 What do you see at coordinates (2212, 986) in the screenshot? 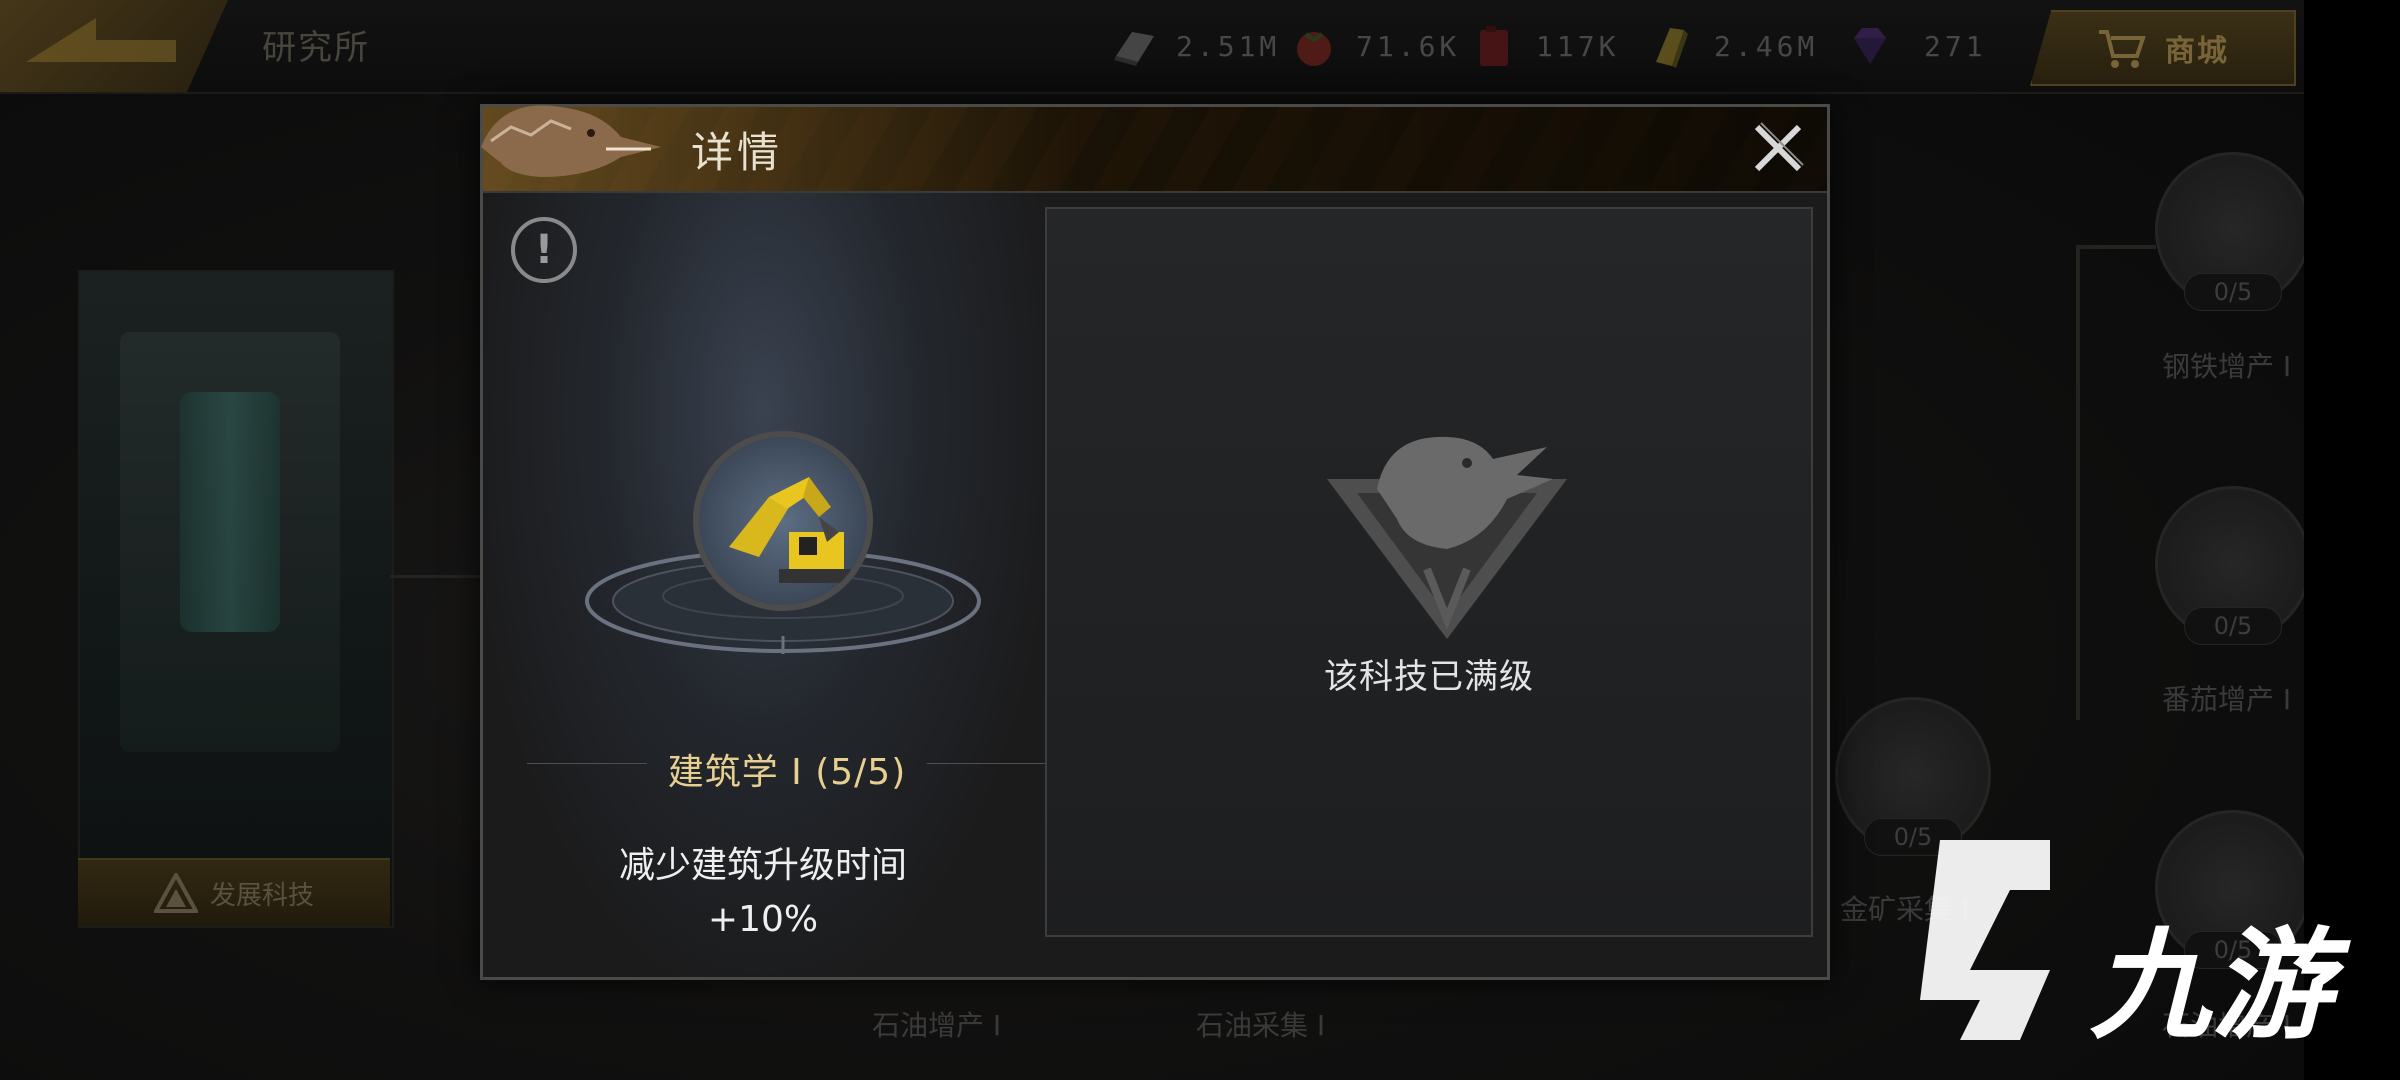
I see `watermark-text: 九游` at bounding box center [2212, 986].